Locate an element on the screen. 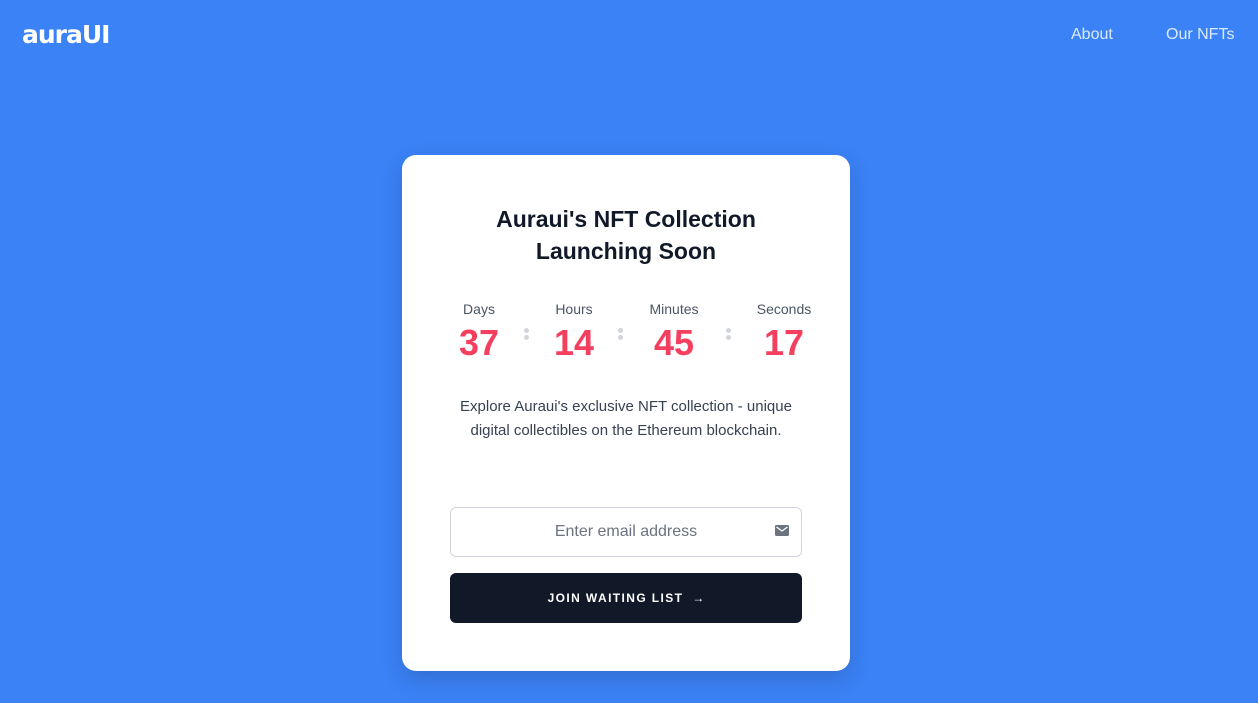 The image size is (1258, 703). card-title: Auraui's NFT Collection Launching Soon is located at coordinates (626, 235).